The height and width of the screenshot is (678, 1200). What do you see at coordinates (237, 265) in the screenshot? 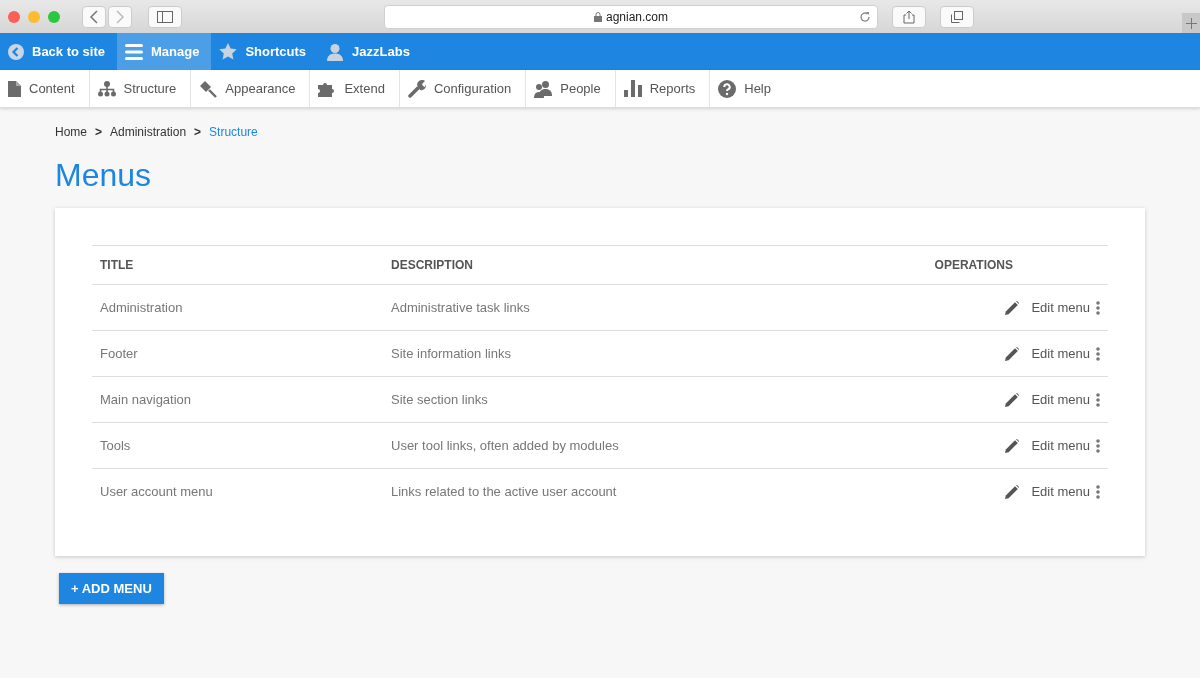
I see `column-header: TITLE` at bounding box center [237, 265].